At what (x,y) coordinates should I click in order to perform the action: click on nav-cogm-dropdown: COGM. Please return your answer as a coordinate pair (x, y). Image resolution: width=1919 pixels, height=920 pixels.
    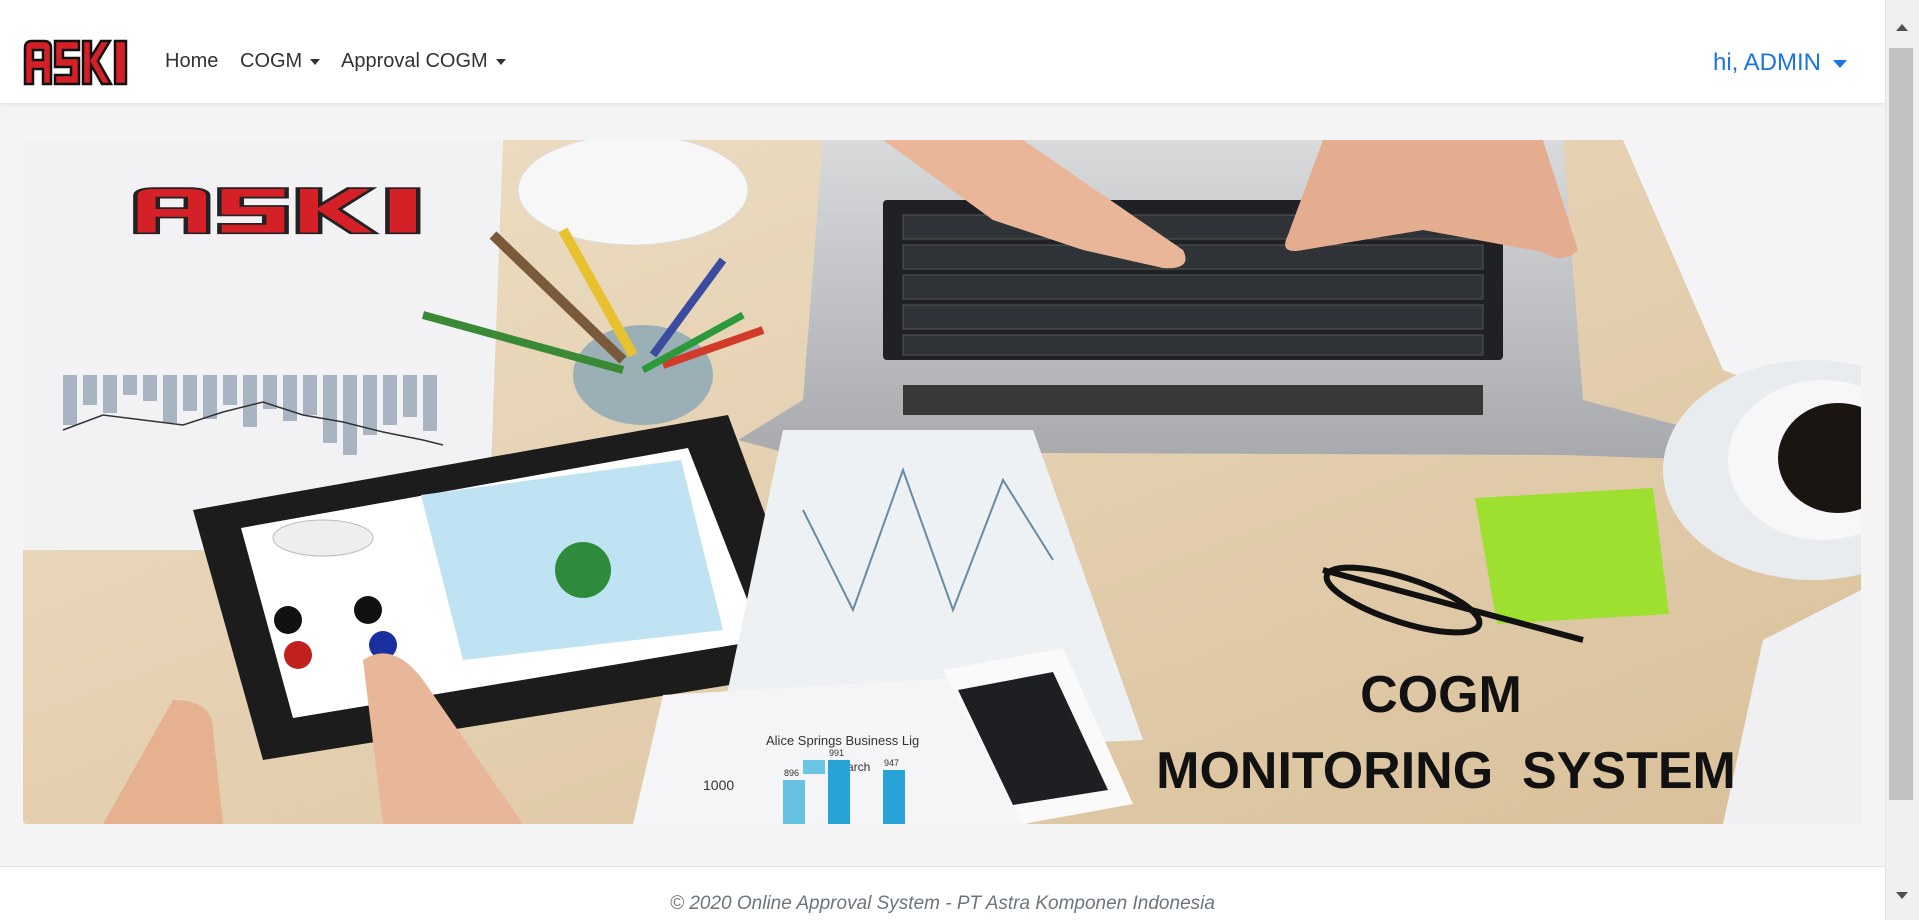
    Looking at the image, I should click on (280, 61).